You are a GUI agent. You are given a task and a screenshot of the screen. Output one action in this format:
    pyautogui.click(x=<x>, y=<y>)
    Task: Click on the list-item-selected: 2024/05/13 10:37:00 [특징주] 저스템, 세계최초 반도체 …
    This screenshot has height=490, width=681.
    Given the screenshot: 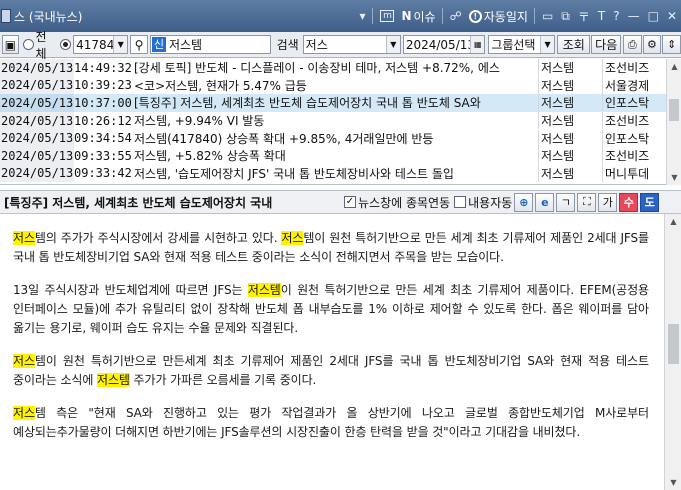 What is the action you would take?
    pyautogui.click(x=333, y=103)
    